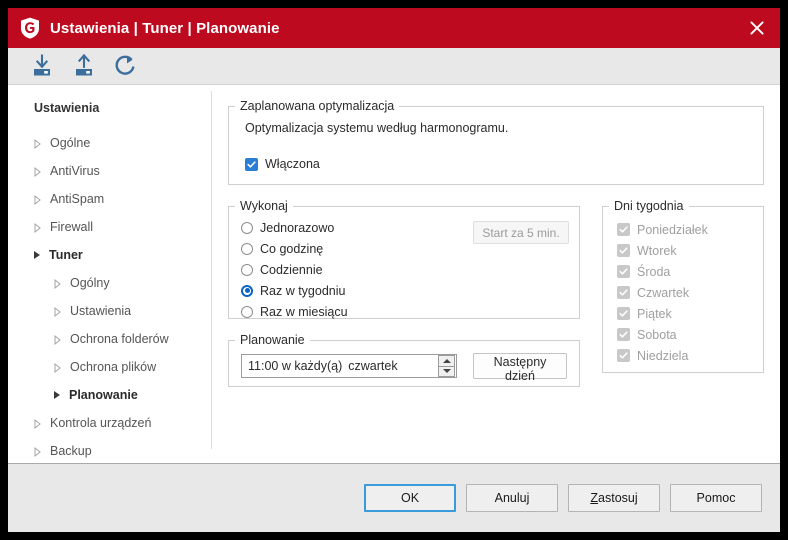 The width and height of the screenshot is (788, 540). What do you see at coordinates (110, 143) in the screenshot?
I see `sidebar-item-0: Ogólne` at bounding box center [110, 143].